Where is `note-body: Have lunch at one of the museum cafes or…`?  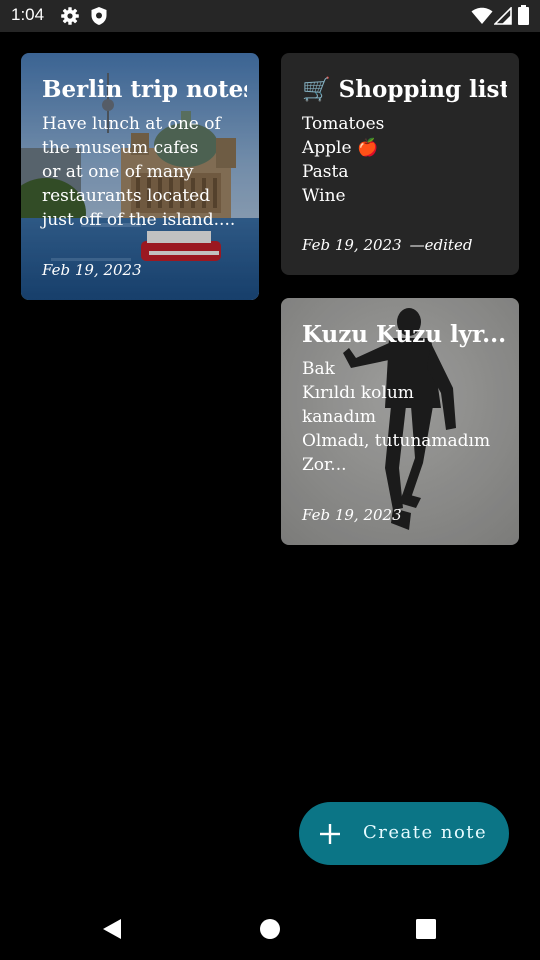 note-body: Have lunch at one of the museum cafes or… is located at coordinates (139, 172).